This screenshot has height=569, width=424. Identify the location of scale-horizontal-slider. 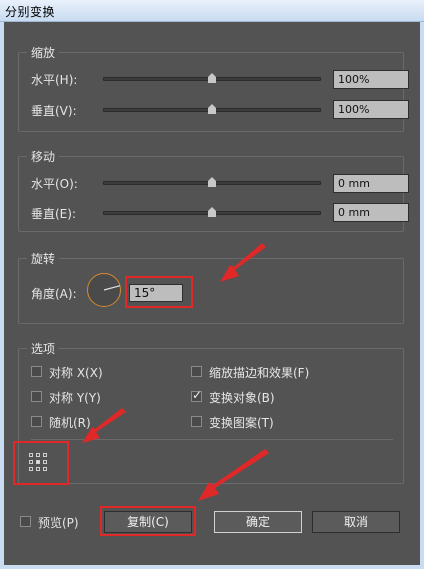
(212, 78).